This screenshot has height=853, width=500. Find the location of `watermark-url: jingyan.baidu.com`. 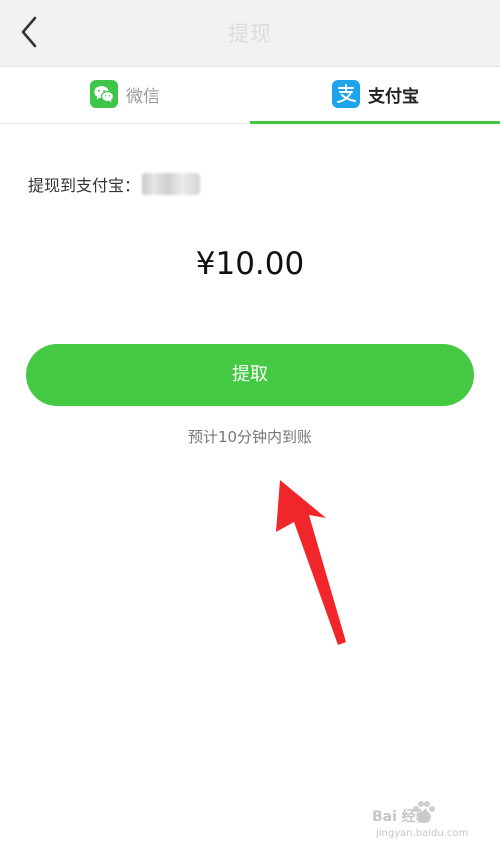

watermark-url: jingyan.baidu.com is located at coordinates (422, 833).